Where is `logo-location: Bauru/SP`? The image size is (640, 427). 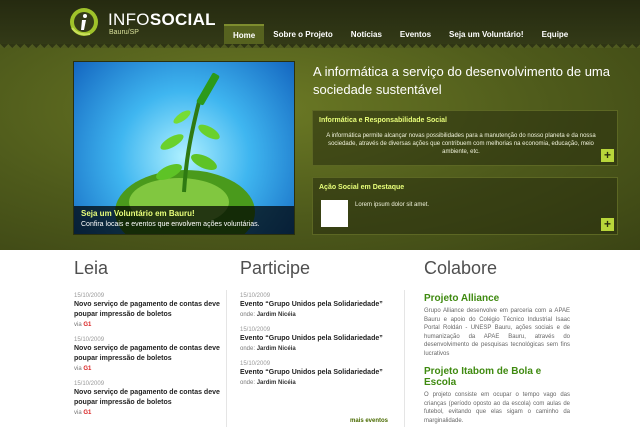 logo-location: Bauru/SP is located at coordinates (124, 32).